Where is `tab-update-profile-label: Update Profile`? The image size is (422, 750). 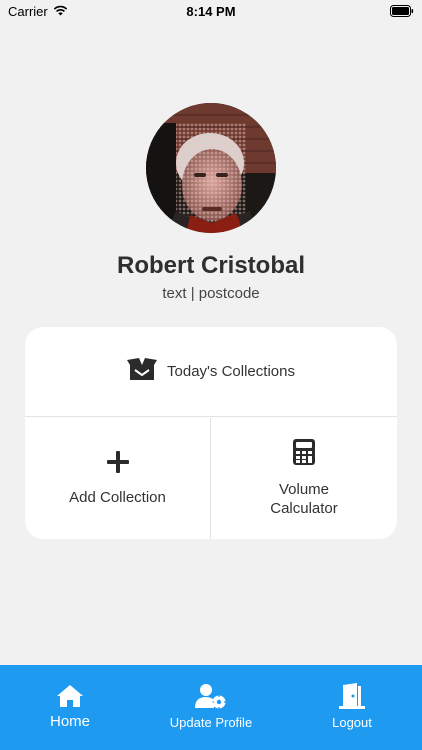 tab-update-profile-label: Update Profile is located at coordinates (211, 722).